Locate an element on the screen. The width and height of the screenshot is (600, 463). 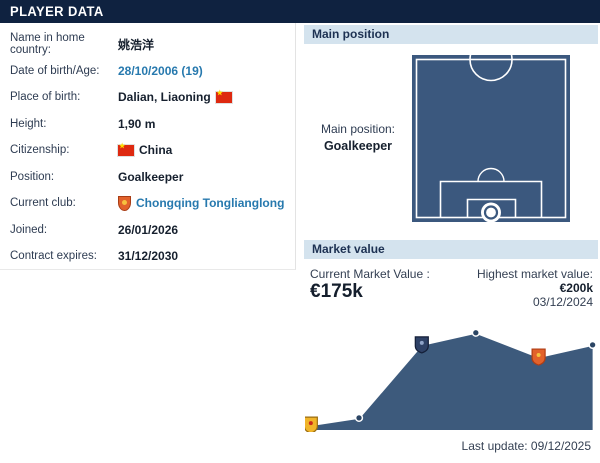
current-club-link: Chongqing Tonglianglong is located at coordinates (210, 203).